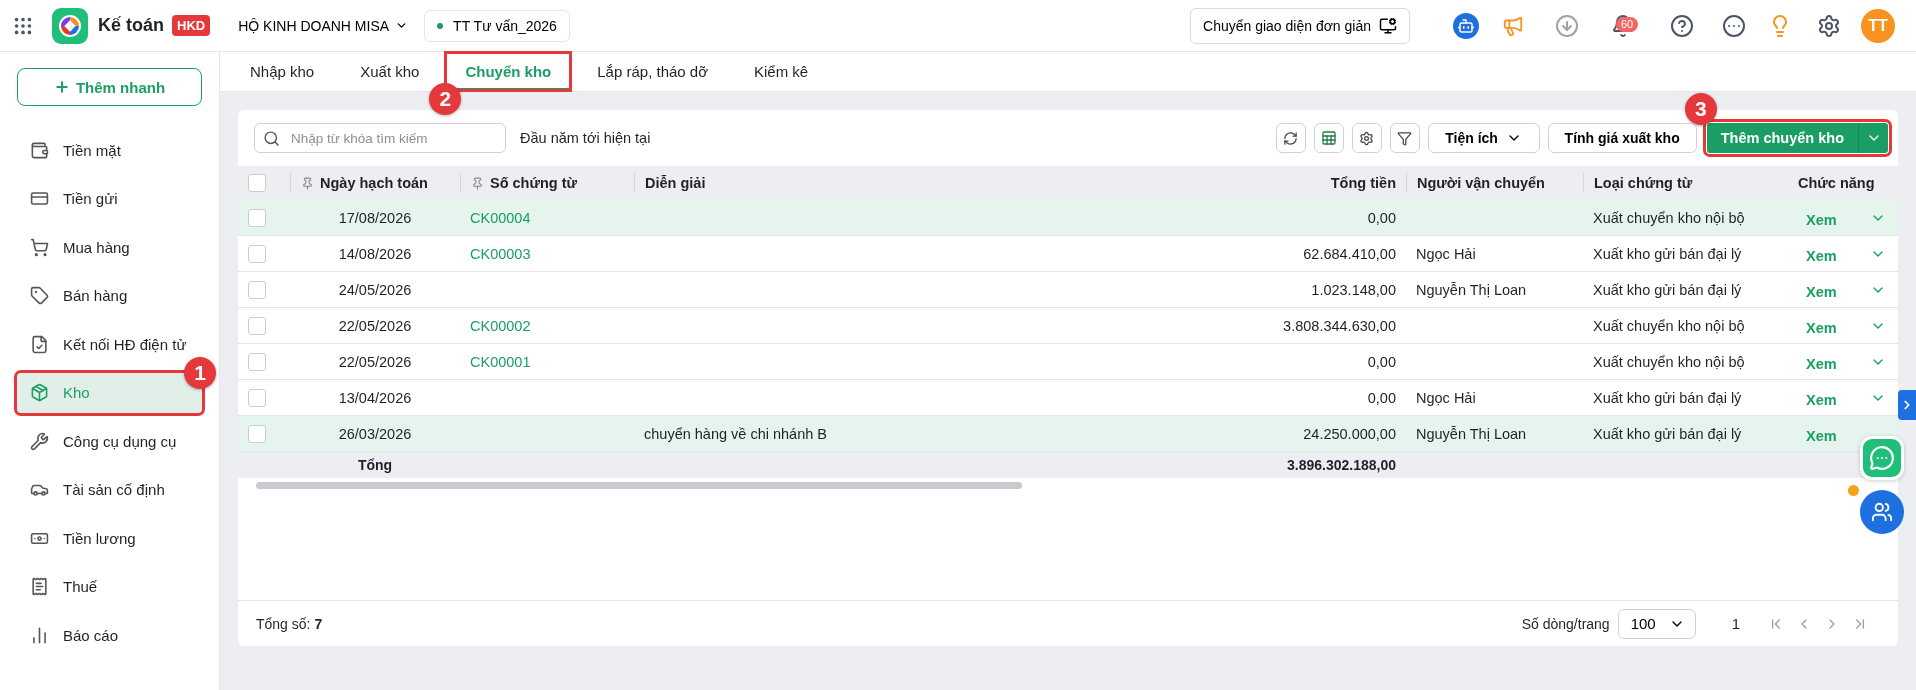 This screenshot has width=1916, height=690. What do you see at coordinates (114, 489) in the screenshot?
I see `sidebar-label: Tài sản cố định` at bounding box center [114, 489].